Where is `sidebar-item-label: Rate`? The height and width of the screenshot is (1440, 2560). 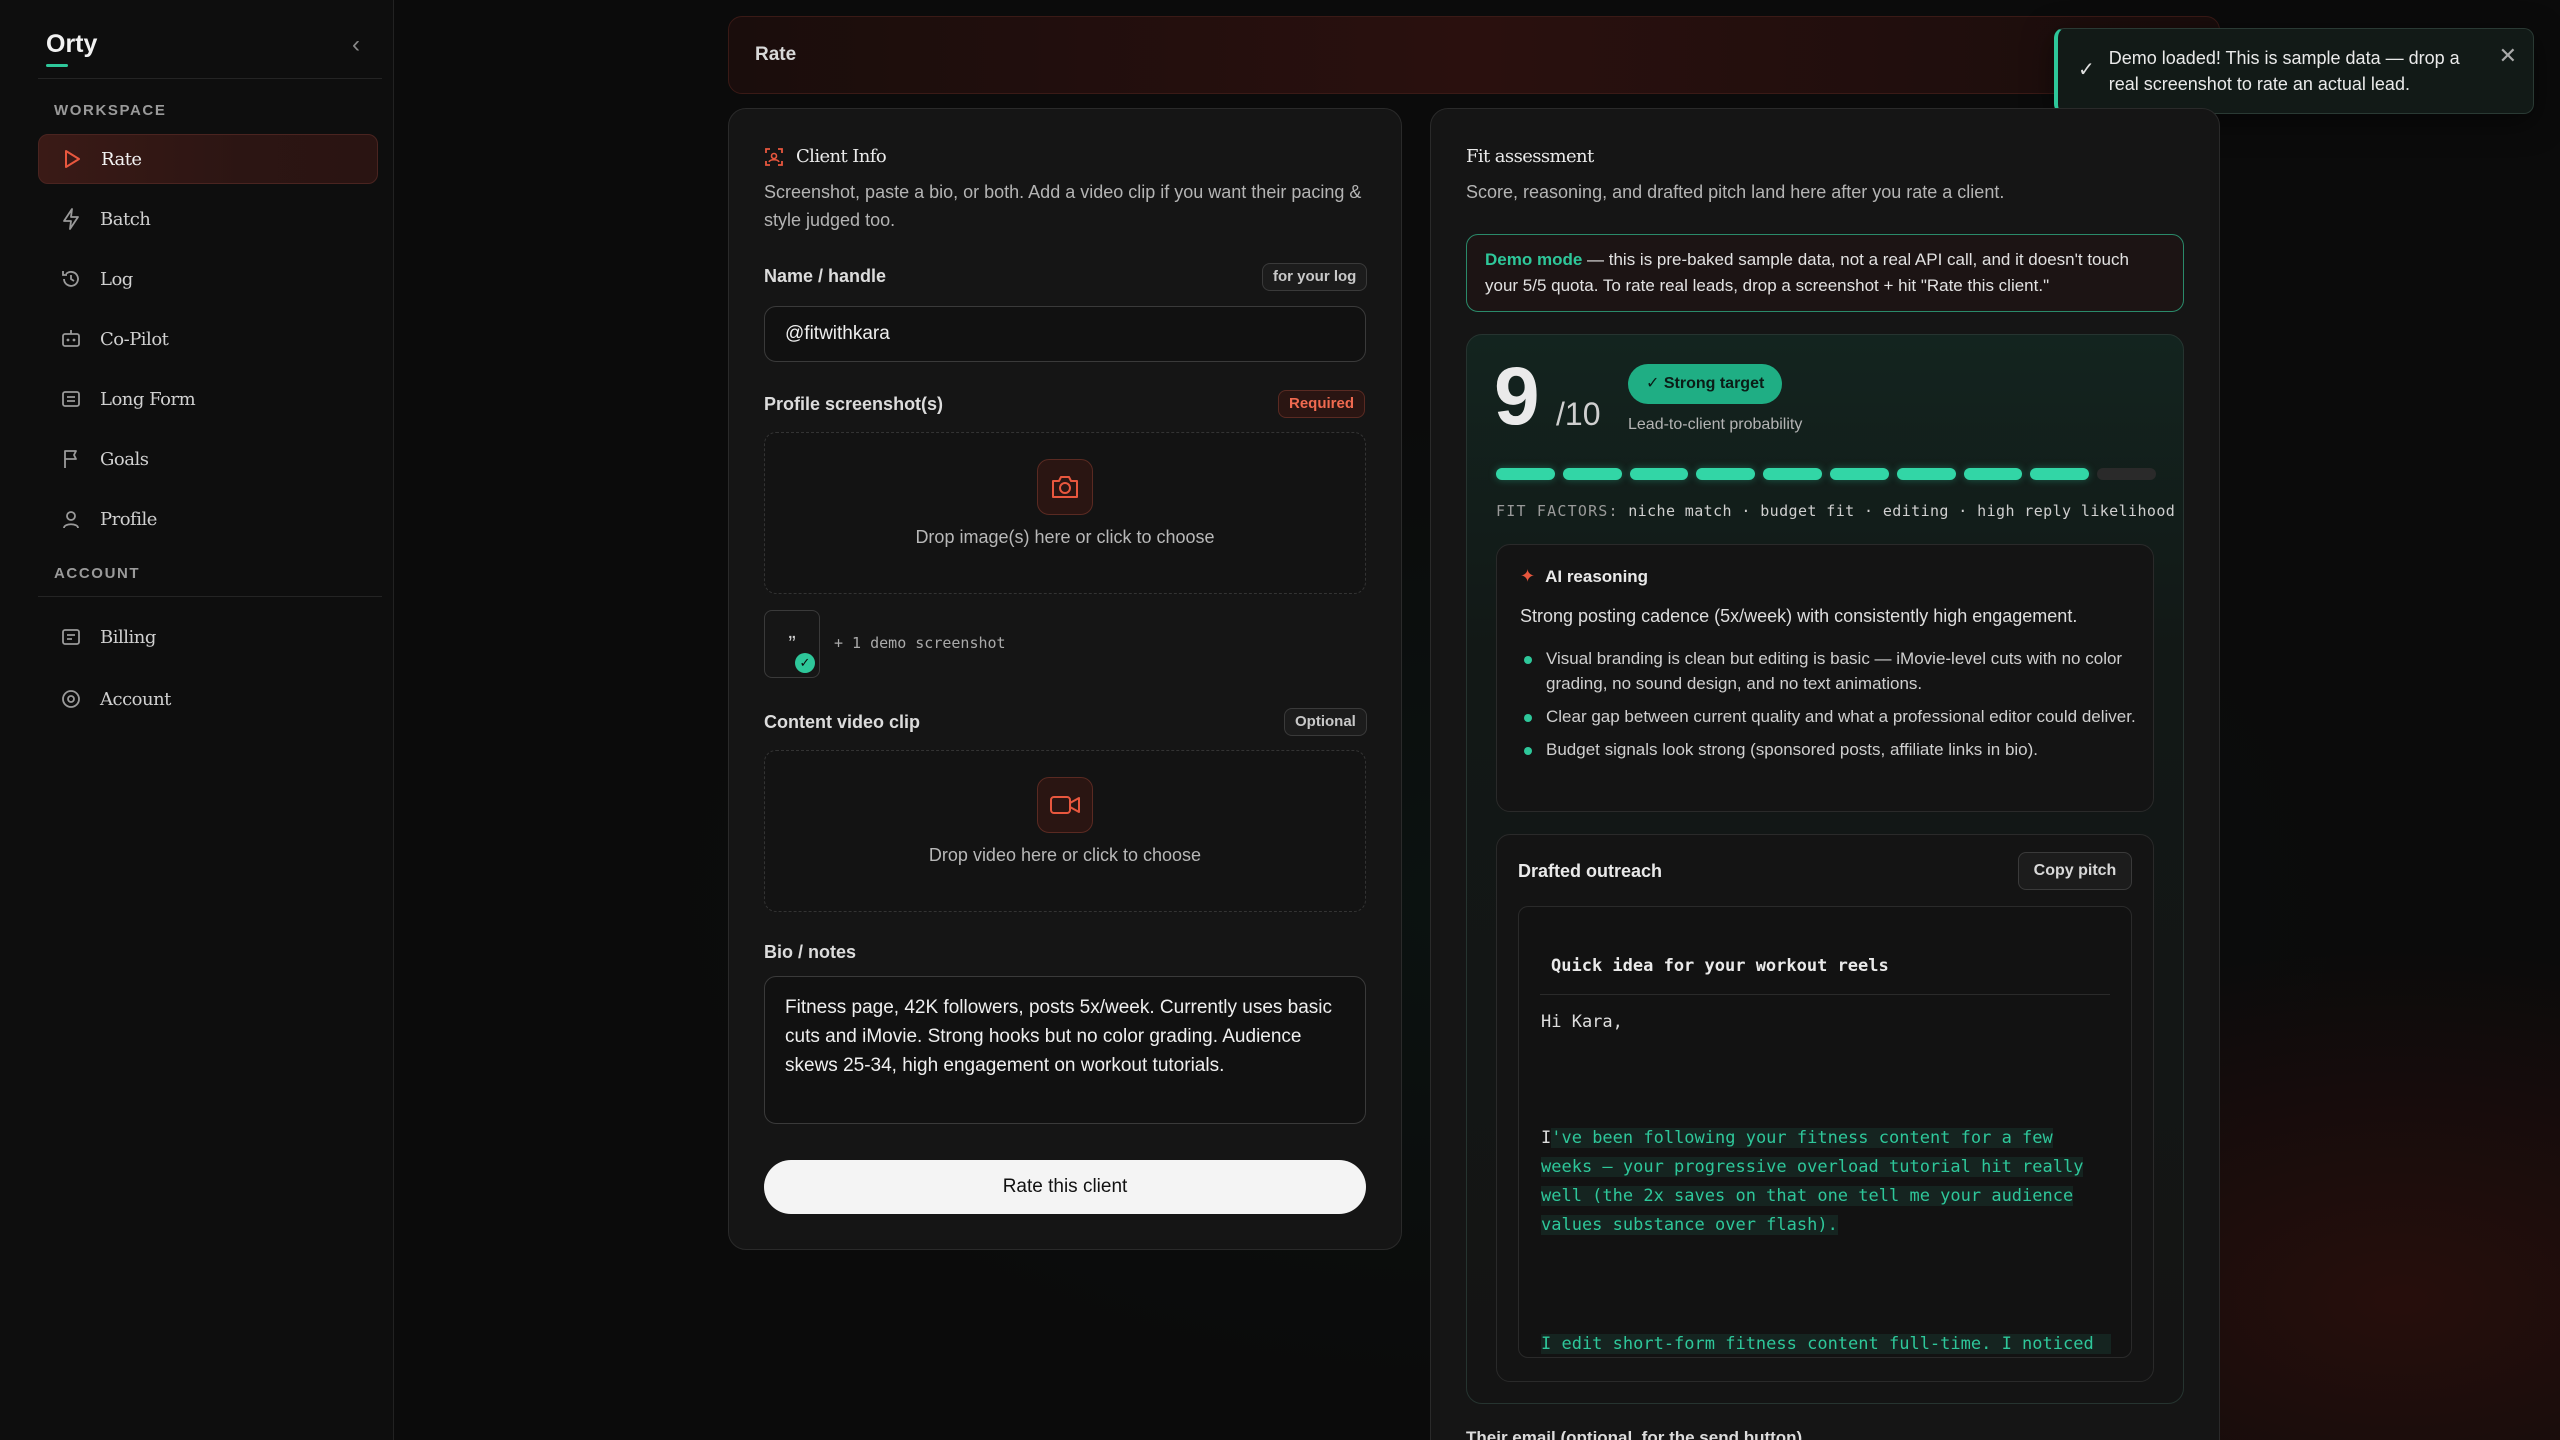 sidebar-item-label: Rate is located at coordinates (121, 159).